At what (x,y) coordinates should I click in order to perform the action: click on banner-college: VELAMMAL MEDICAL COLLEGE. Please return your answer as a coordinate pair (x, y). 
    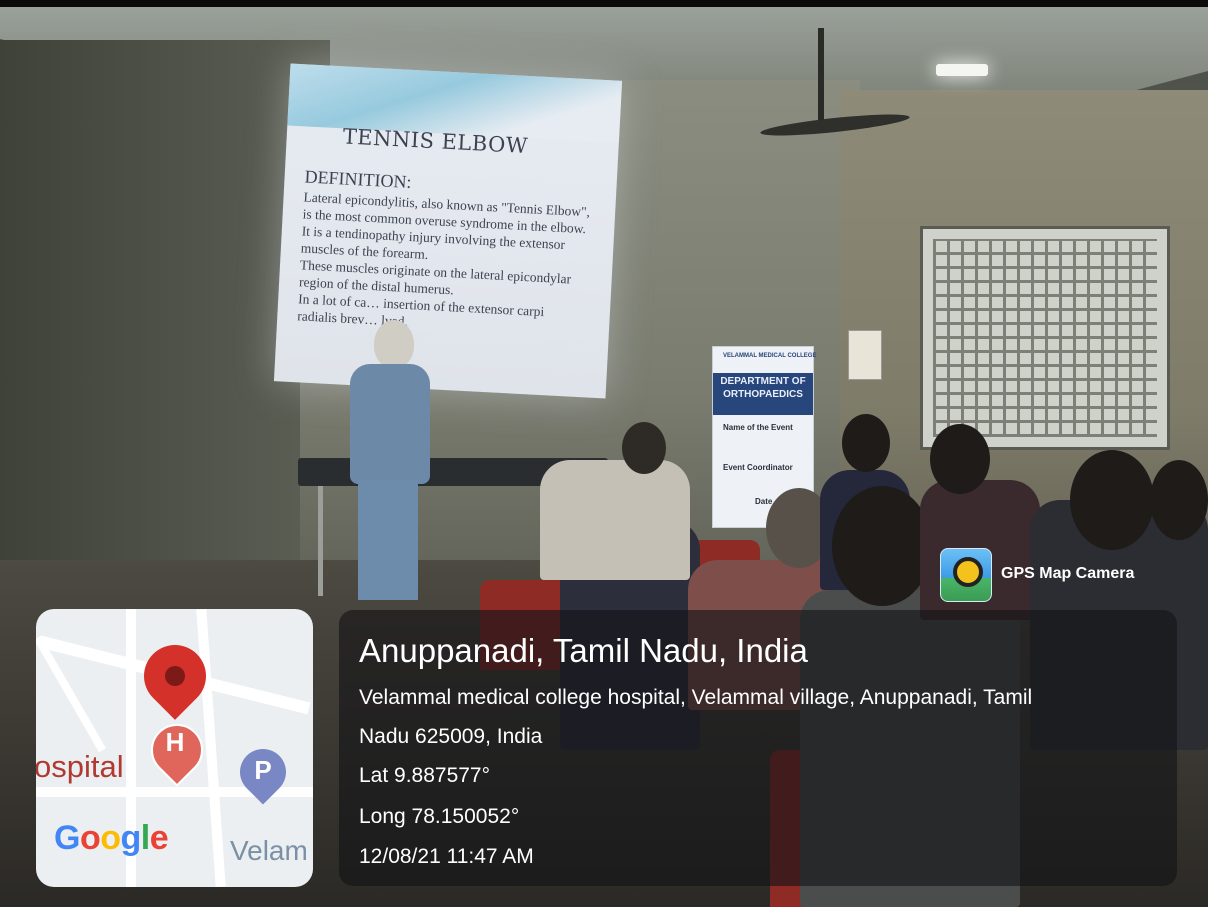
    Looking at the image, I should click on (770, 356).